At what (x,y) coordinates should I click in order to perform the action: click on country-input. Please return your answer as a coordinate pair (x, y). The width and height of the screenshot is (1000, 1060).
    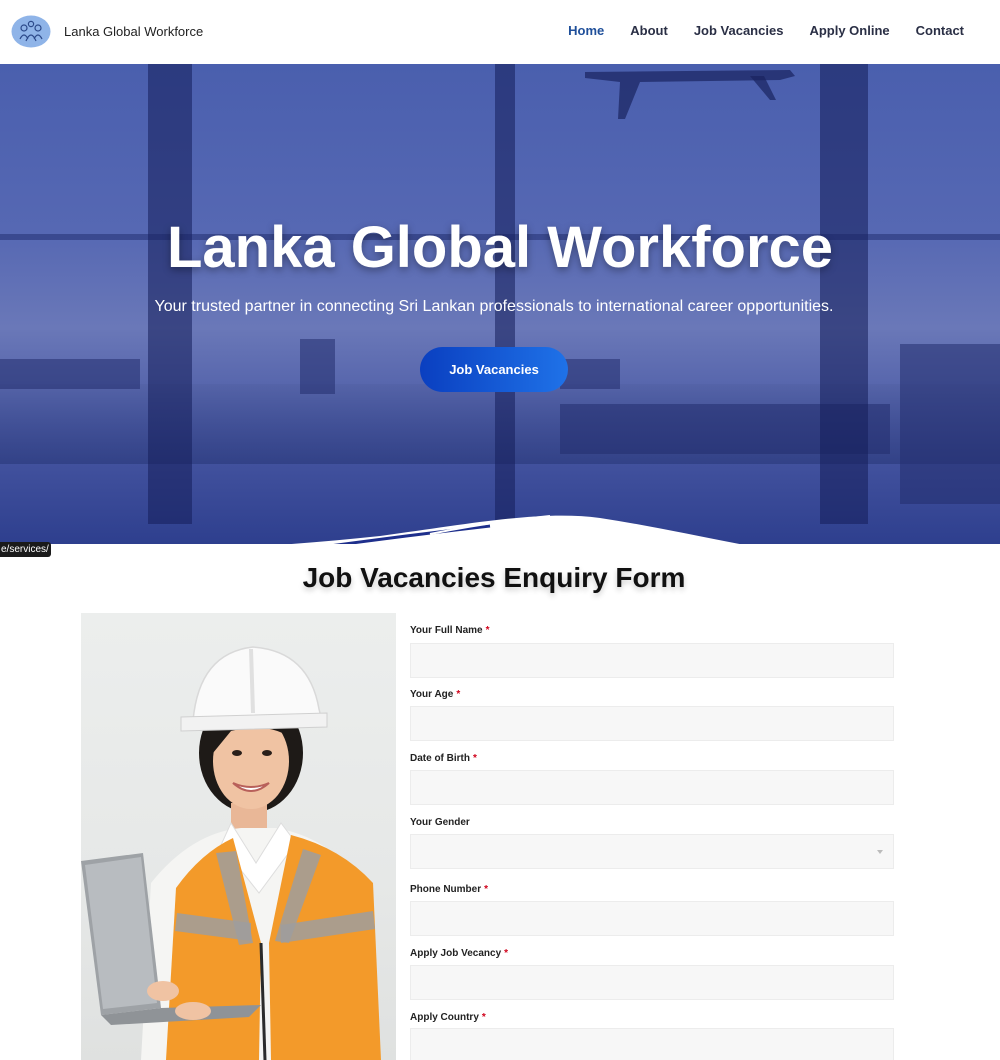
    Looking at the image, I should click on (652, 1044).